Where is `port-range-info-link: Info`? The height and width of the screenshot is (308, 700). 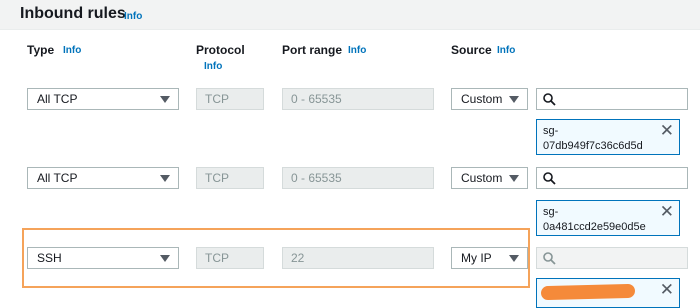 port-range-info-link: Info is located at coordinates (357, 50).